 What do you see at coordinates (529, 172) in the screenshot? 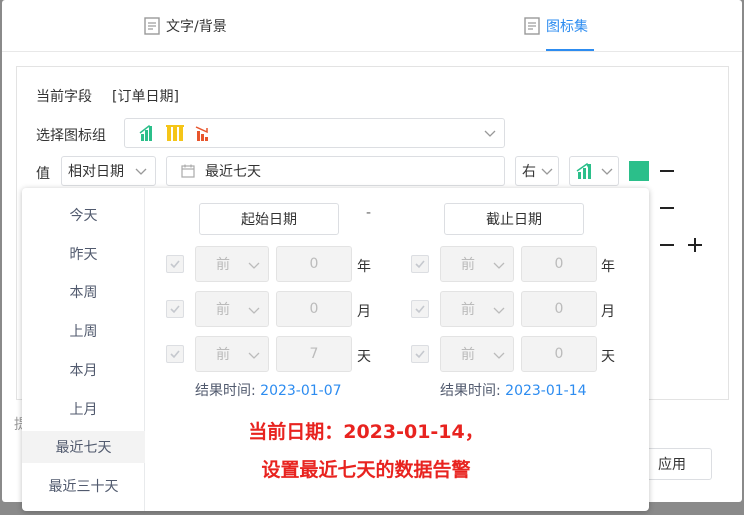
I see `position-select-text: 右` at bounding box center [529, 172].